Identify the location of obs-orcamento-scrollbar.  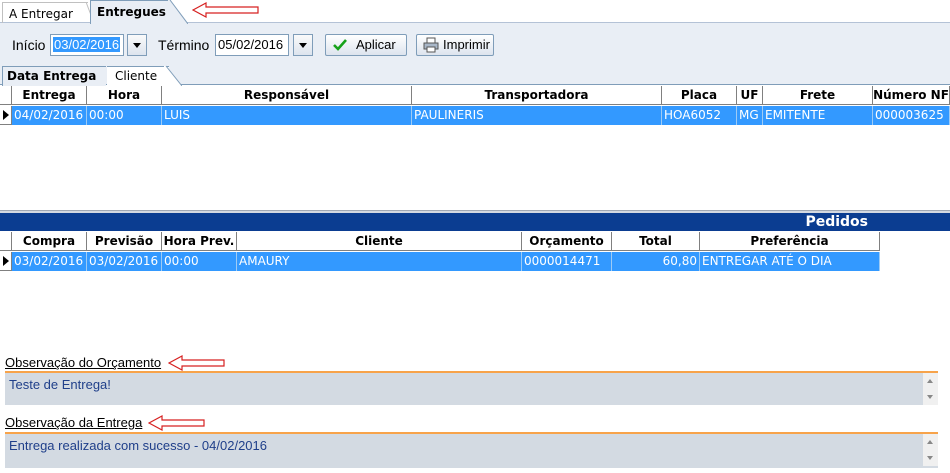
(930, 389).